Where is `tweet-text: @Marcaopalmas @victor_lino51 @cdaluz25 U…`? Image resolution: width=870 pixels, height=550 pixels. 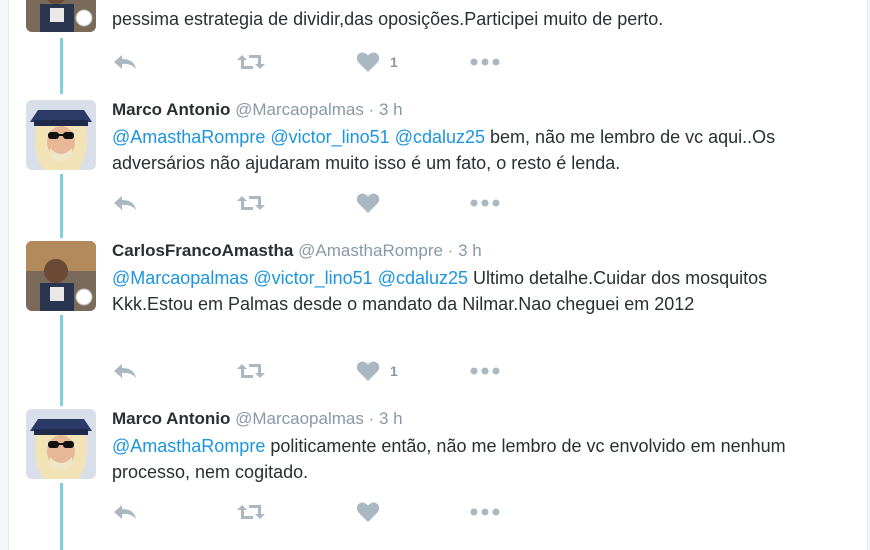 tweet-text: @Marcaopalmas @victor_lino51 @cdaluz25 U… is located at coordinates (482, 291).